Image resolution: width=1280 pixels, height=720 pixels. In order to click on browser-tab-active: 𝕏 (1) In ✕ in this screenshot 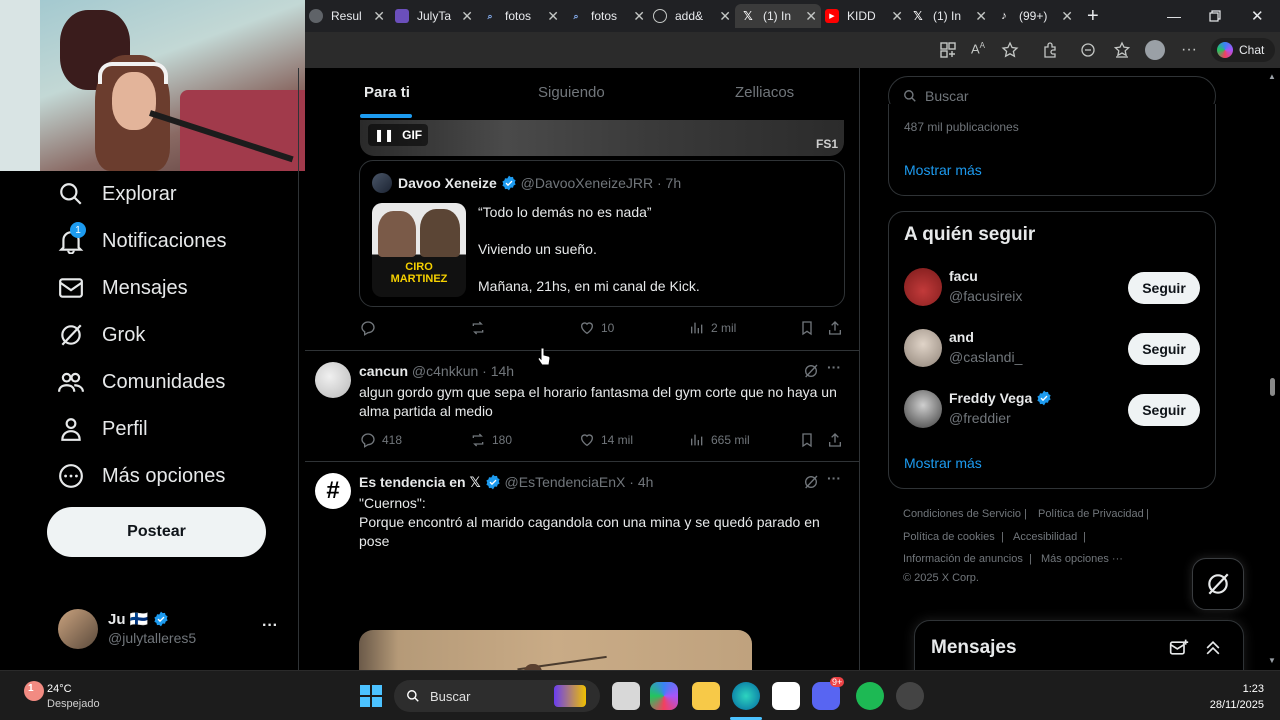, I will do `click(778, 16)`.